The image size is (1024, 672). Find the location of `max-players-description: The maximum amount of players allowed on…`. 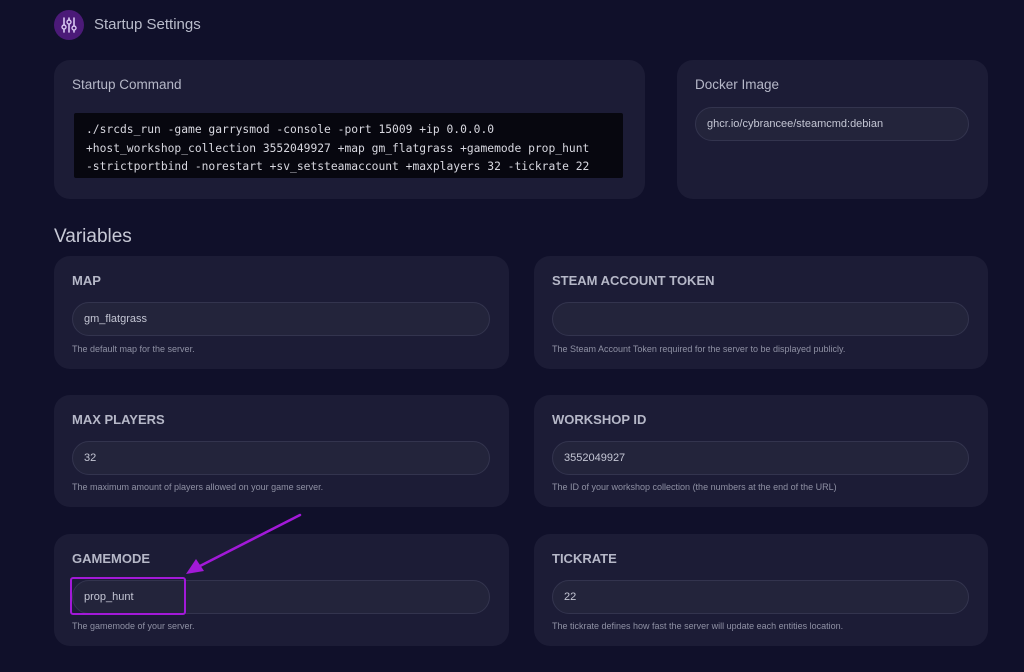

max-players-description: The maximum amount of players allowed on… is located at coordinates (198, 487).